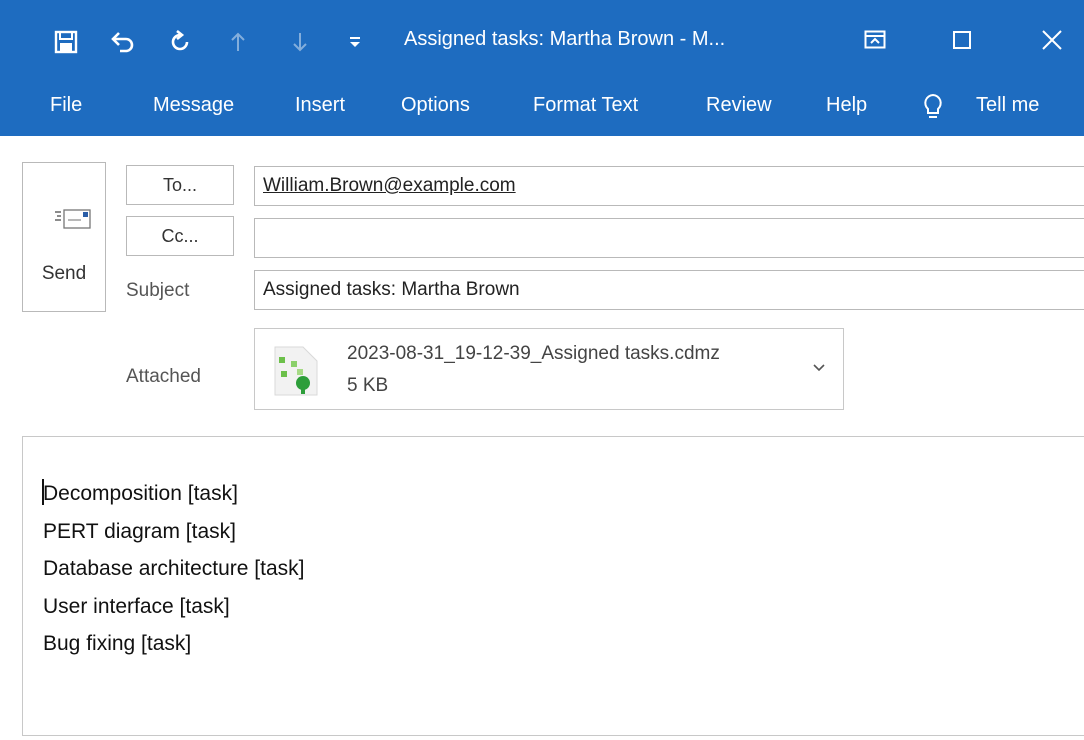 This screenshot has height=740, width=1084. What do you see at coordinates (368, 385) in the screenshot?
I see `attachment-size: 5 KB` at bounding box center [368, 385].